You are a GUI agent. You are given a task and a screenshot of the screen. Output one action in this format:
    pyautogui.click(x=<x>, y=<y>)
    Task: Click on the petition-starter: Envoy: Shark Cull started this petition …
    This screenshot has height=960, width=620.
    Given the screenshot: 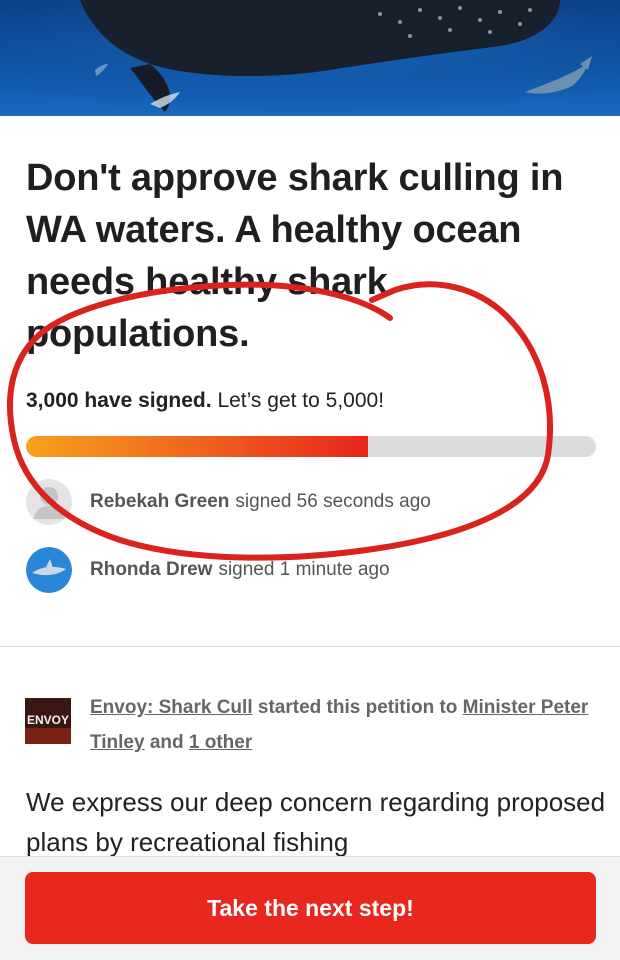 What is the action you would take?
    pyautogui.click(x=342, y=725)
    